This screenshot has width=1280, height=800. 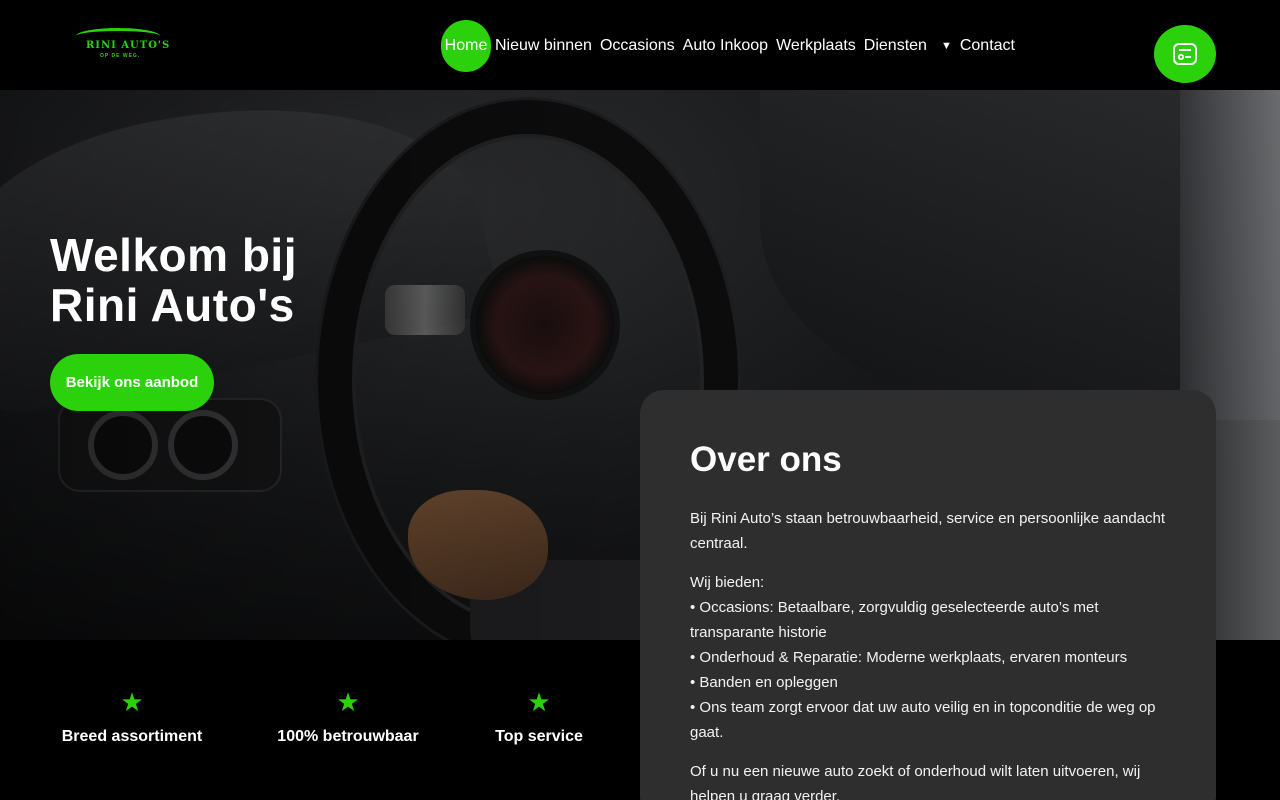 What do you see at coordinates (725, 46) in the screenshot?
I see `nav-item-auto-inkoop: Auto Inkoop` at bounding box center [725, 46].